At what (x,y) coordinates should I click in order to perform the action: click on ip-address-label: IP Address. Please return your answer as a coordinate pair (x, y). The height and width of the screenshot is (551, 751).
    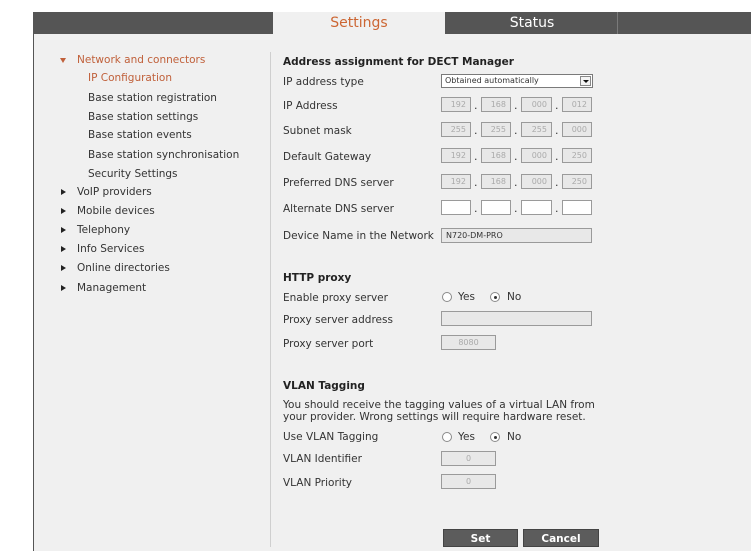
    Looking at the image, I should click on (310, 106).